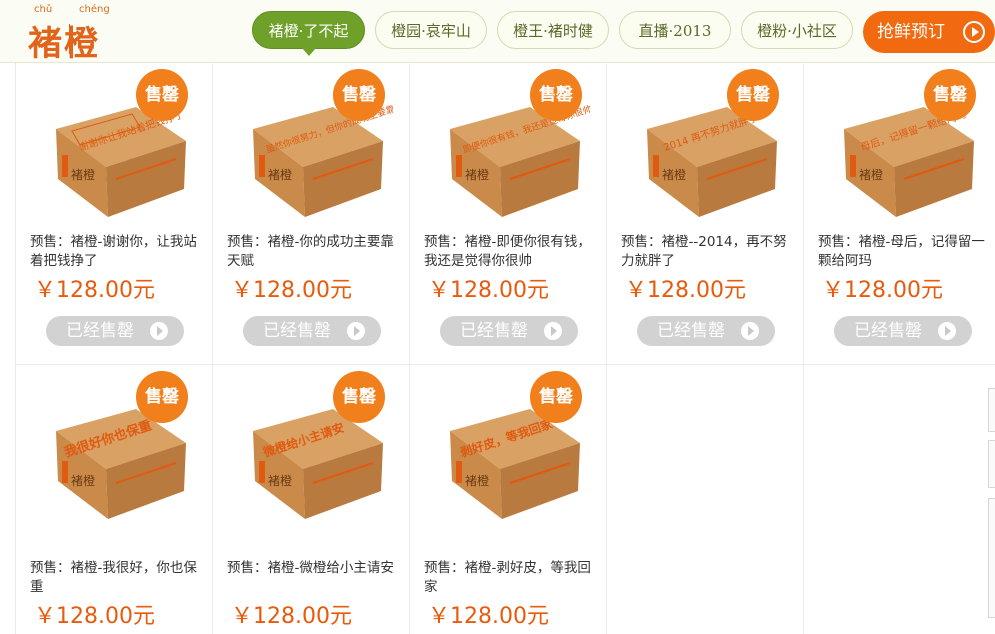 Image resolution: width=995 pixels, height=634 pixels. What do you see at coordinates (116, 578) in the screenshot?
I see `product-title: 预售：褚橙-我很好，你也保重` at bounding box center [116, 578].